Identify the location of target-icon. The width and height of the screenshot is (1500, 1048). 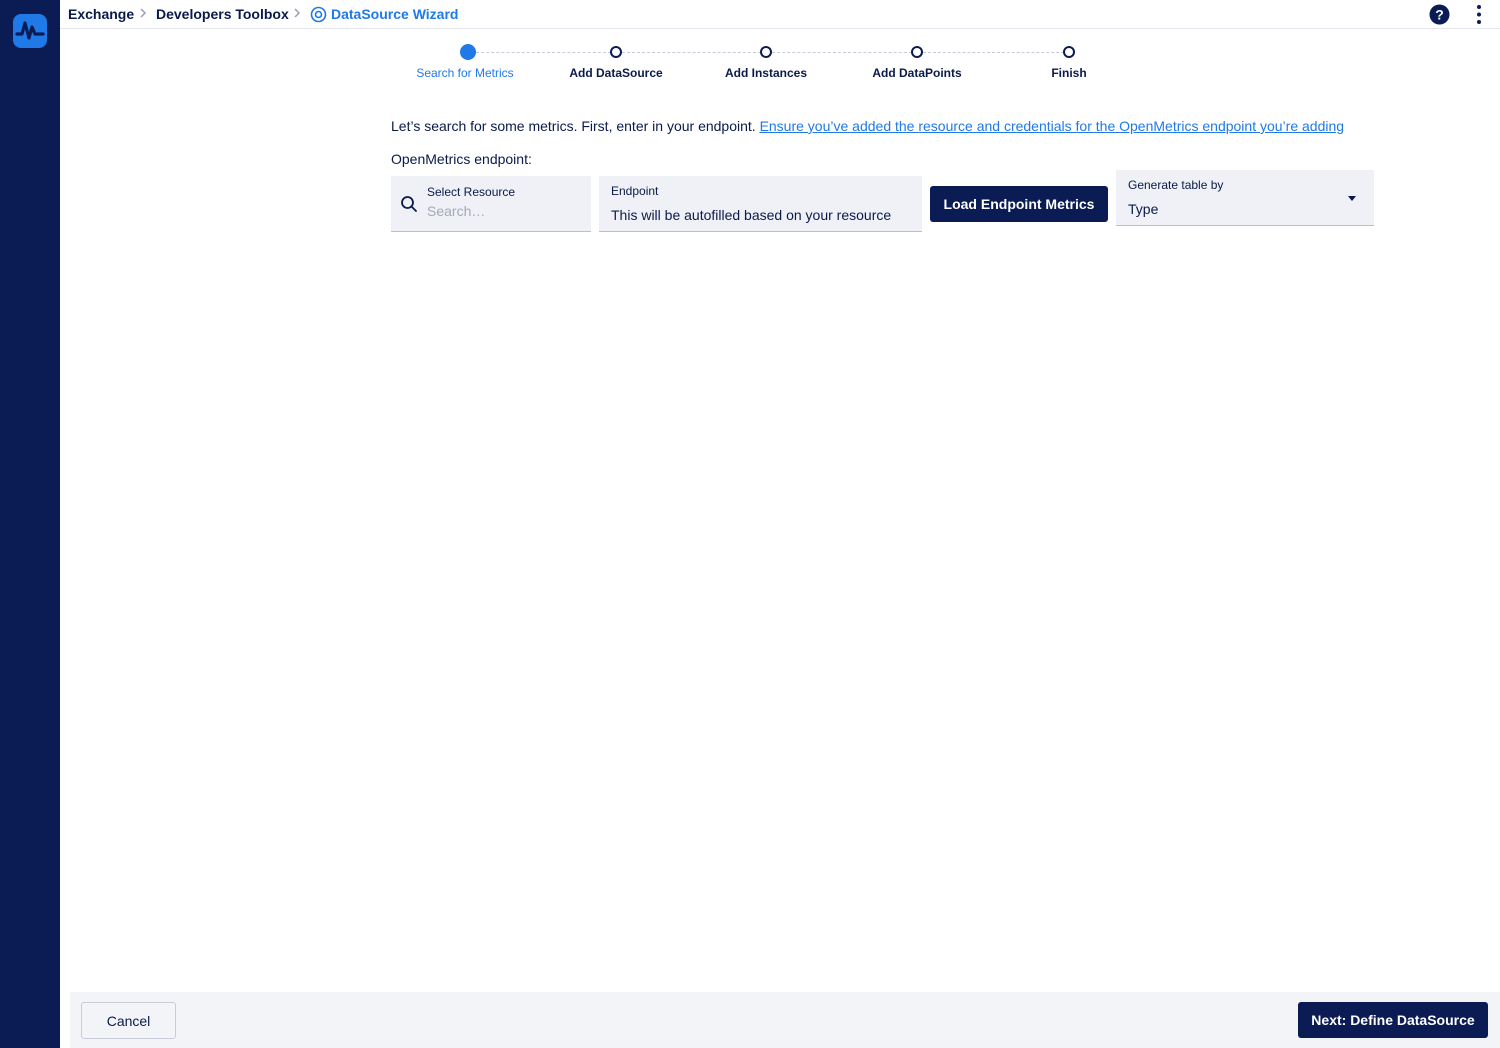
(318, 14).